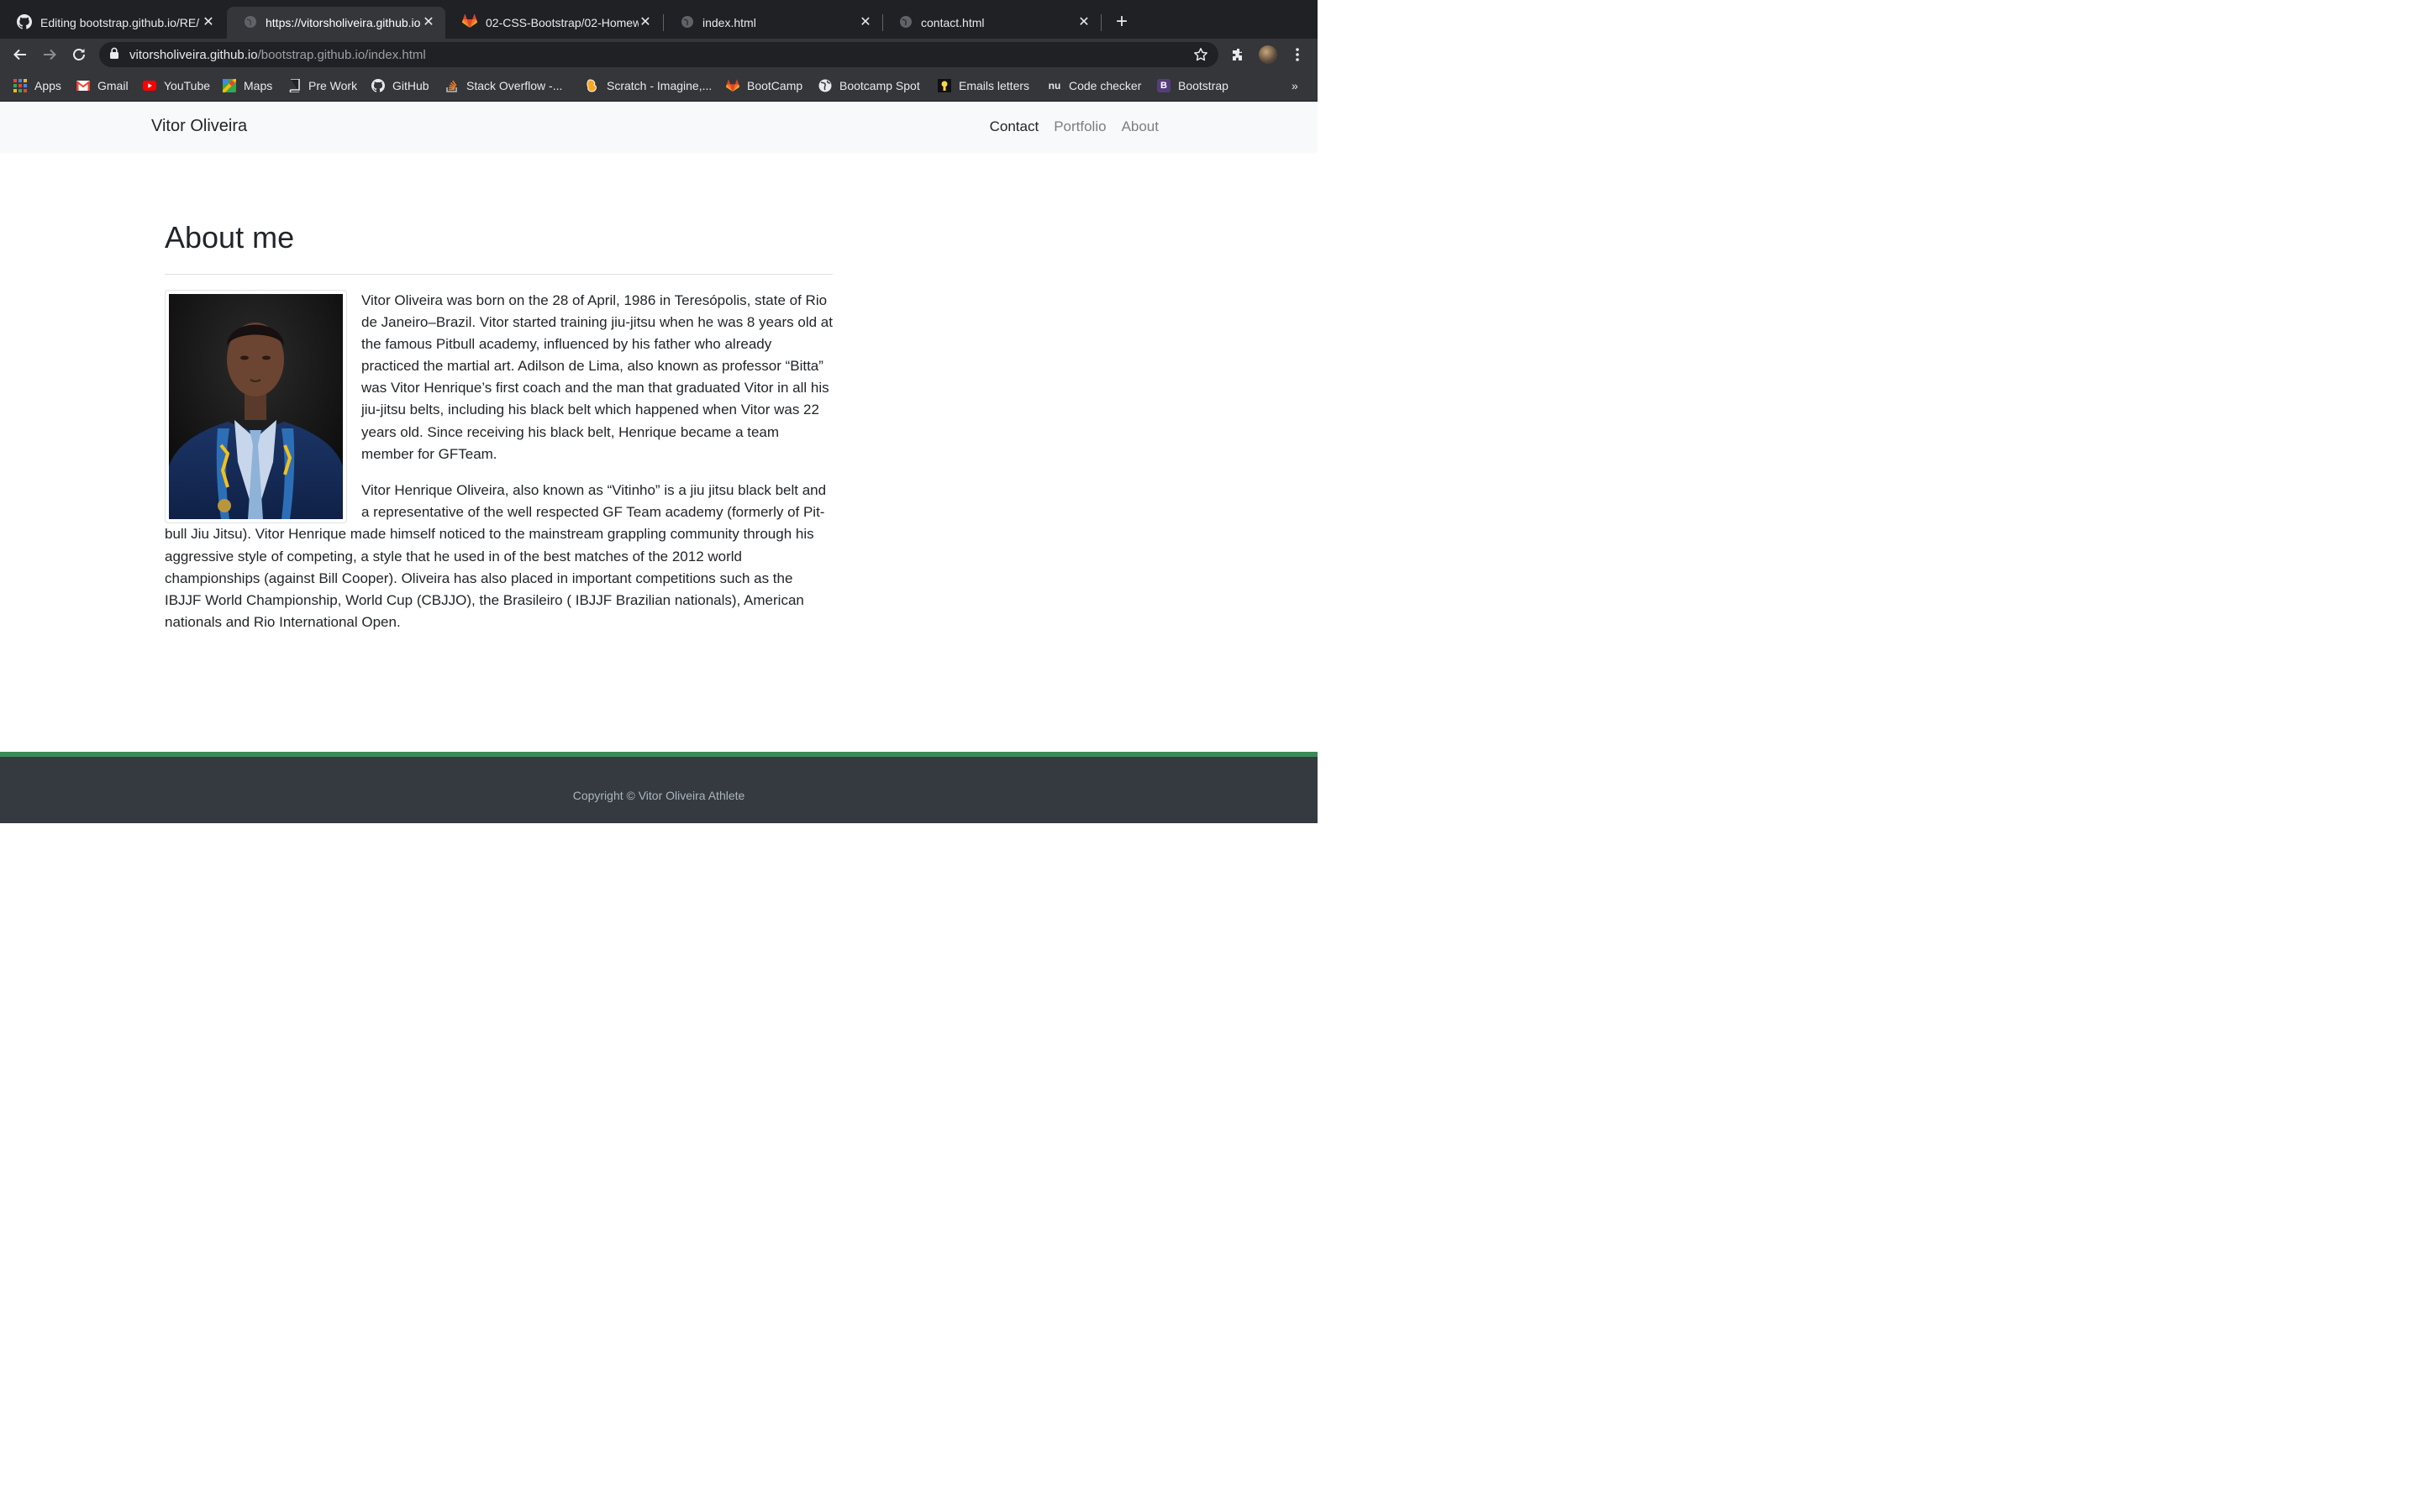  Describe the element at coordinates (344, 22) in the screenshot. I see `tab-title: https://vitorsholiveira.github.io` at that location.